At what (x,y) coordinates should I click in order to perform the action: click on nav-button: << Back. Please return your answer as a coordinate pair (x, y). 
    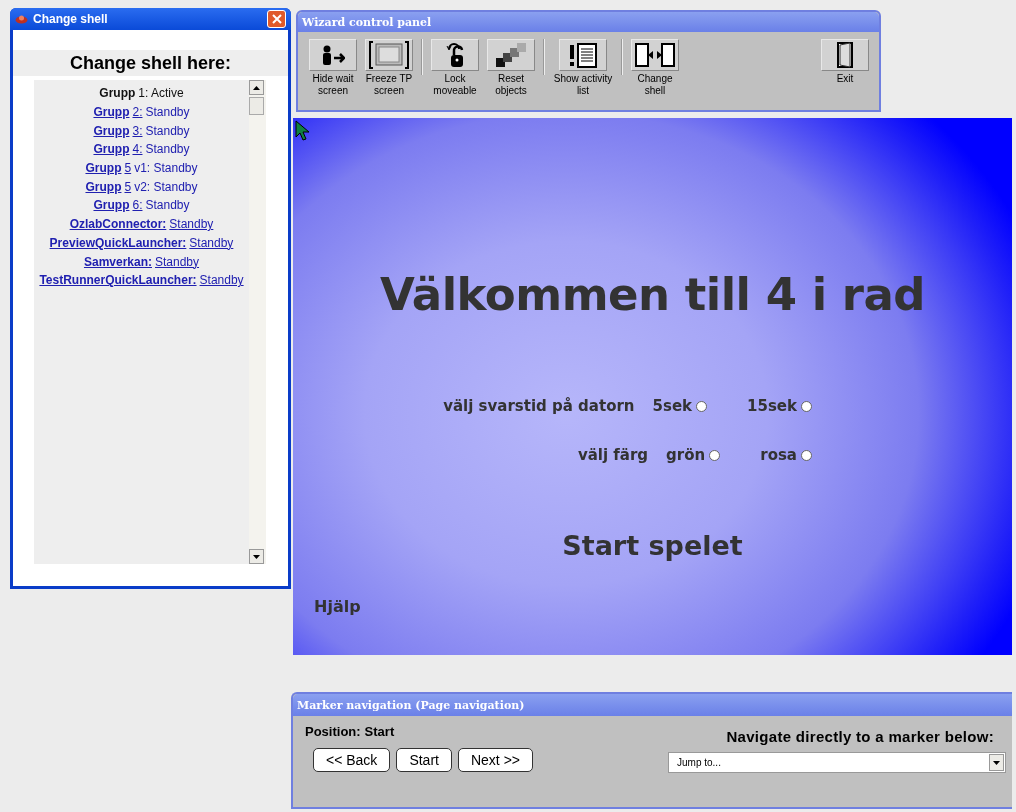
    Looking at the image, I should click on (352, 760).